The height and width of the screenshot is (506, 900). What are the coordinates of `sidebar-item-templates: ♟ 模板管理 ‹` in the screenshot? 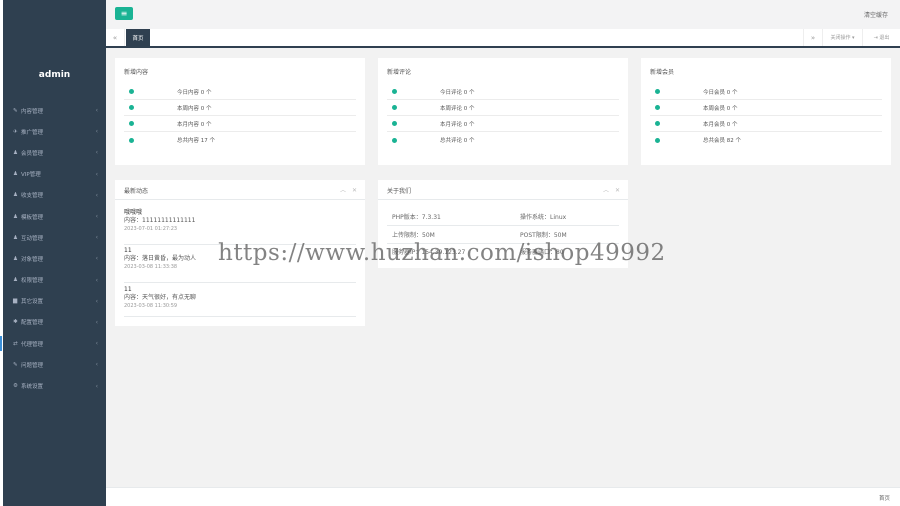 It's located at (54, 216).